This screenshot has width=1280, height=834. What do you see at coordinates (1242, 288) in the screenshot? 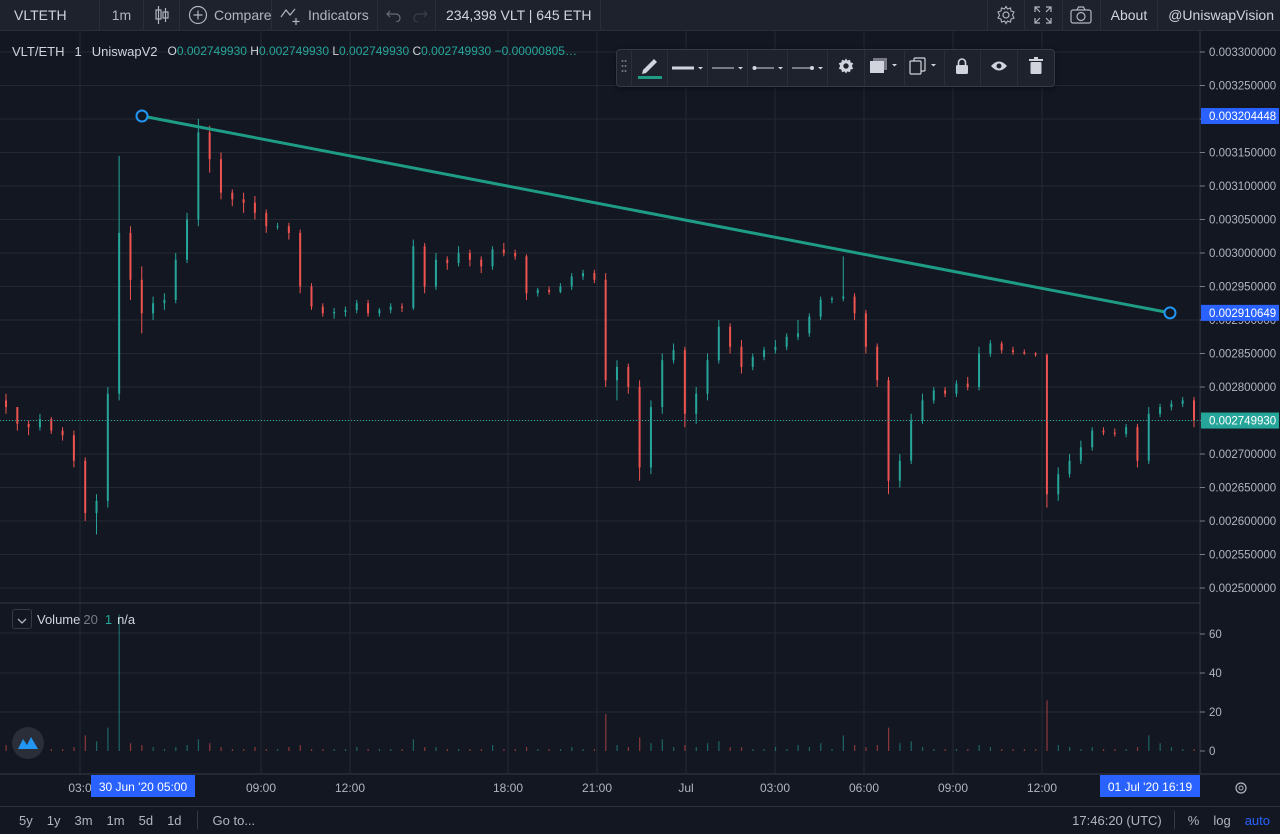
I see `price-tick-label: 0.002950000` at bounding box center [1242, 288].